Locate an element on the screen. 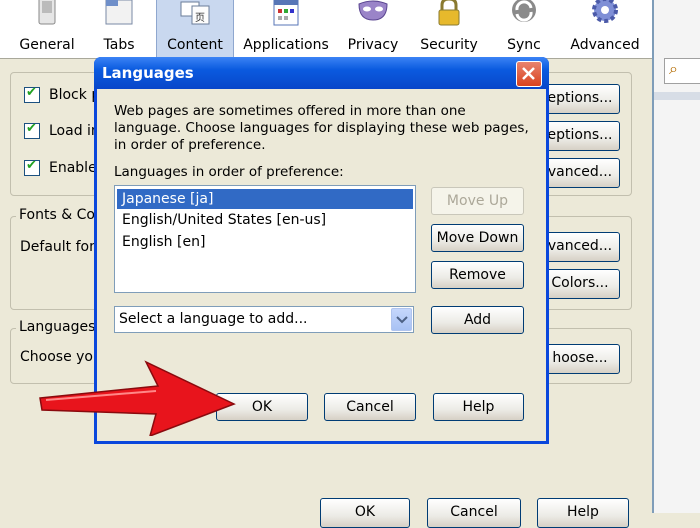 The image size is (700, 528). lock-icon is located at coordinates (449, 13).